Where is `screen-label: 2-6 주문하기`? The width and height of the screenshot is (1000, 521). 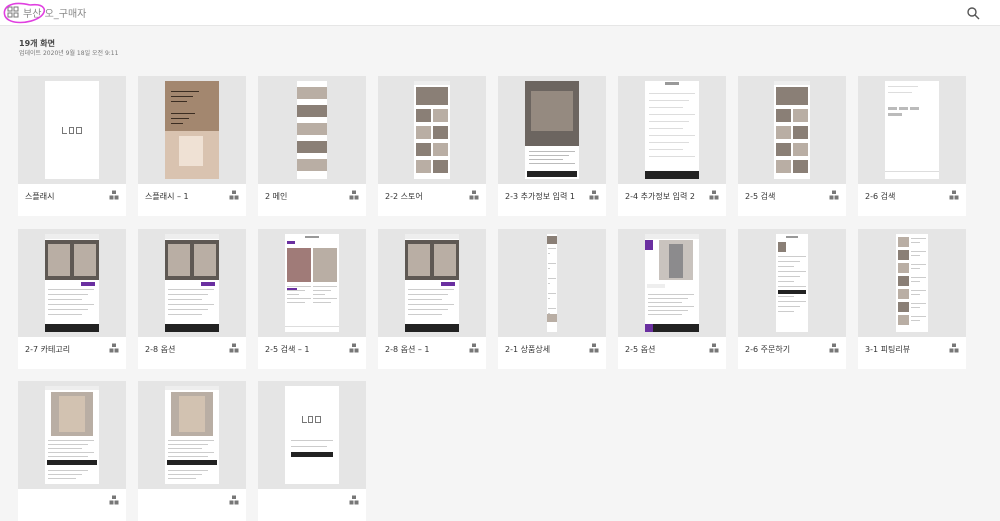 screen-label: 2-6 주문하기 is located at coordinates (767, 349).